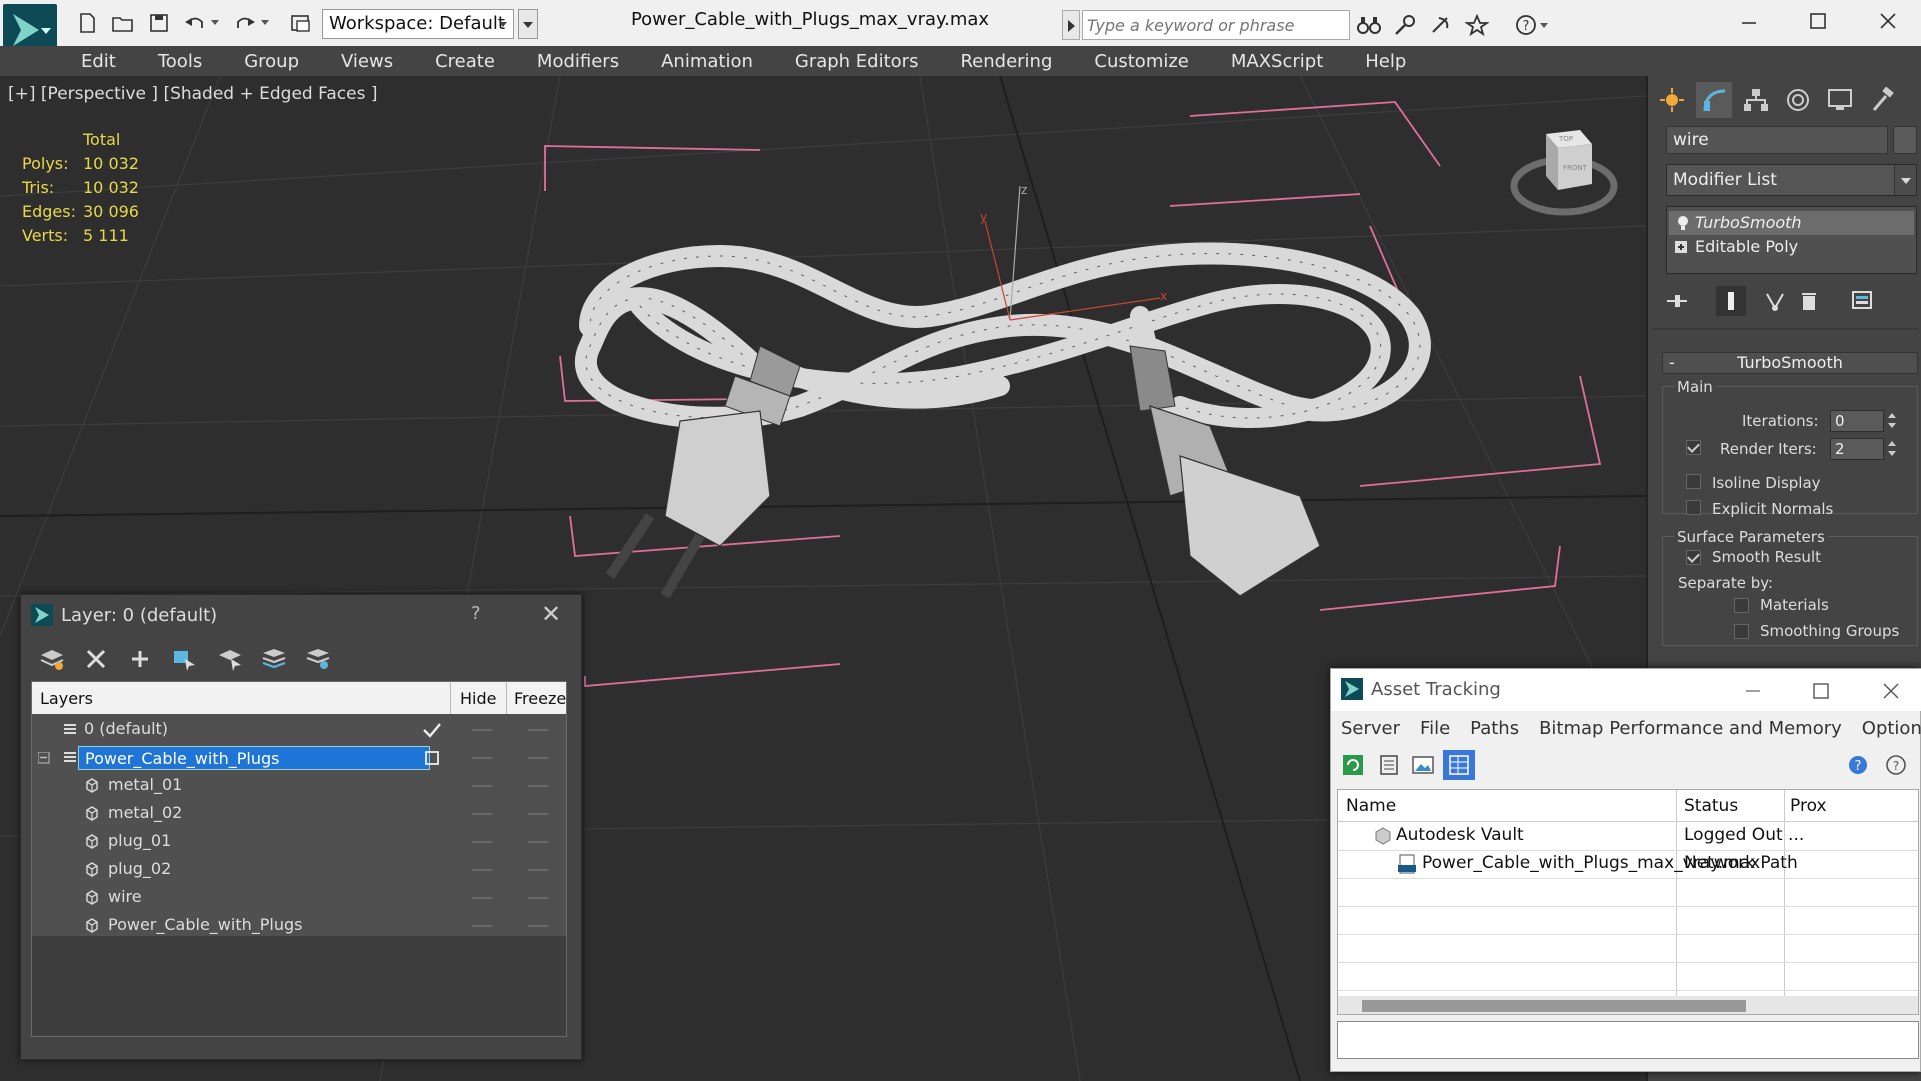 This screenshot has height=1081, width=1921. I want to click on menu-create: Create, so click(463, 61).